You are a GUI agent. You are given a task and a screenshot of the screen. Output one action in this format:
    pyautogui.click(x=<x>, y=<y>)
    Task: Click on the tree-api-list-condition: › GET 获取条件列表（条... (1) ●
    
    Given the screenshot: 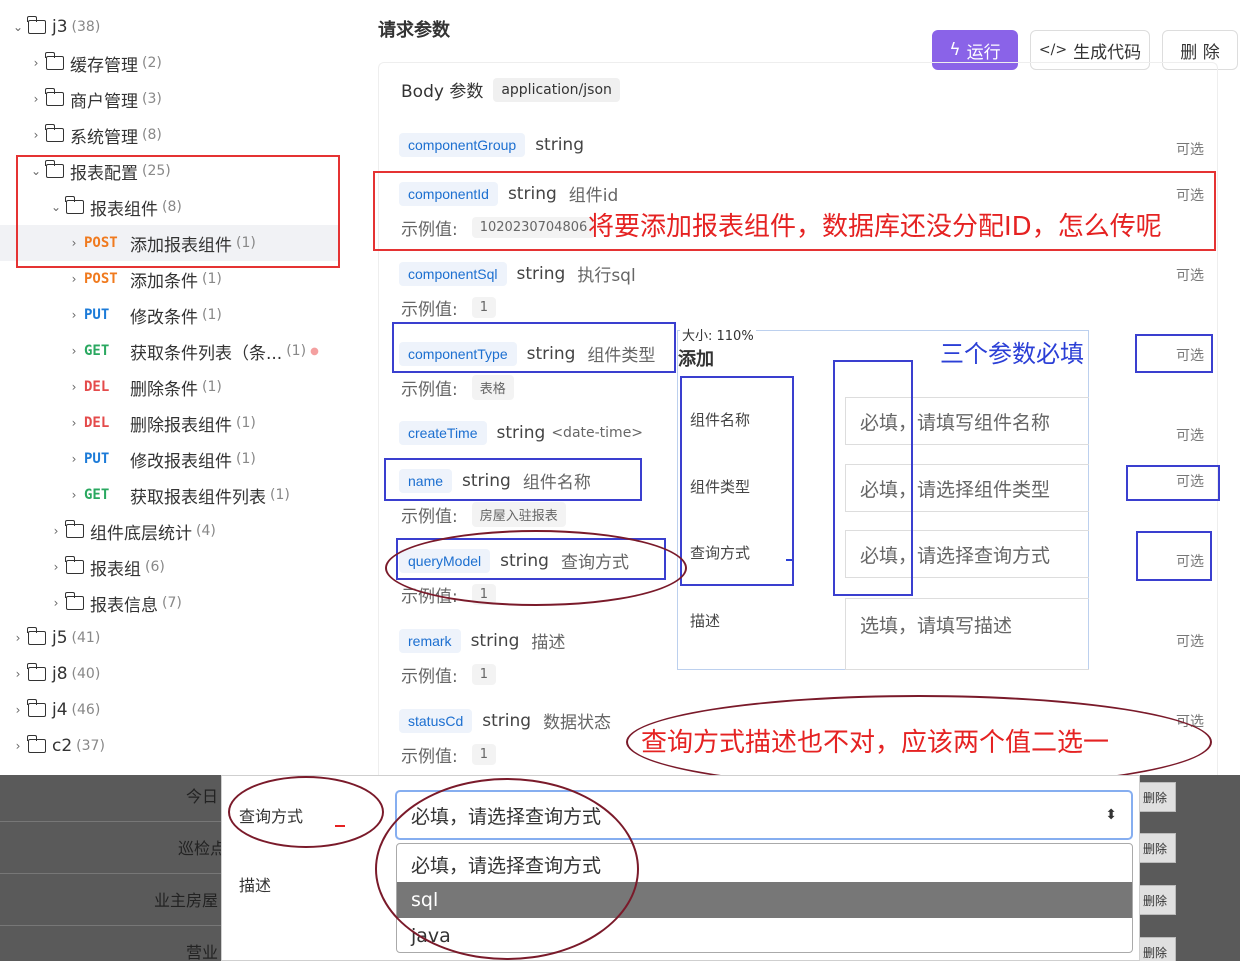 What is the action you would take?
    pyautogui.click(x=191, y=351)
    